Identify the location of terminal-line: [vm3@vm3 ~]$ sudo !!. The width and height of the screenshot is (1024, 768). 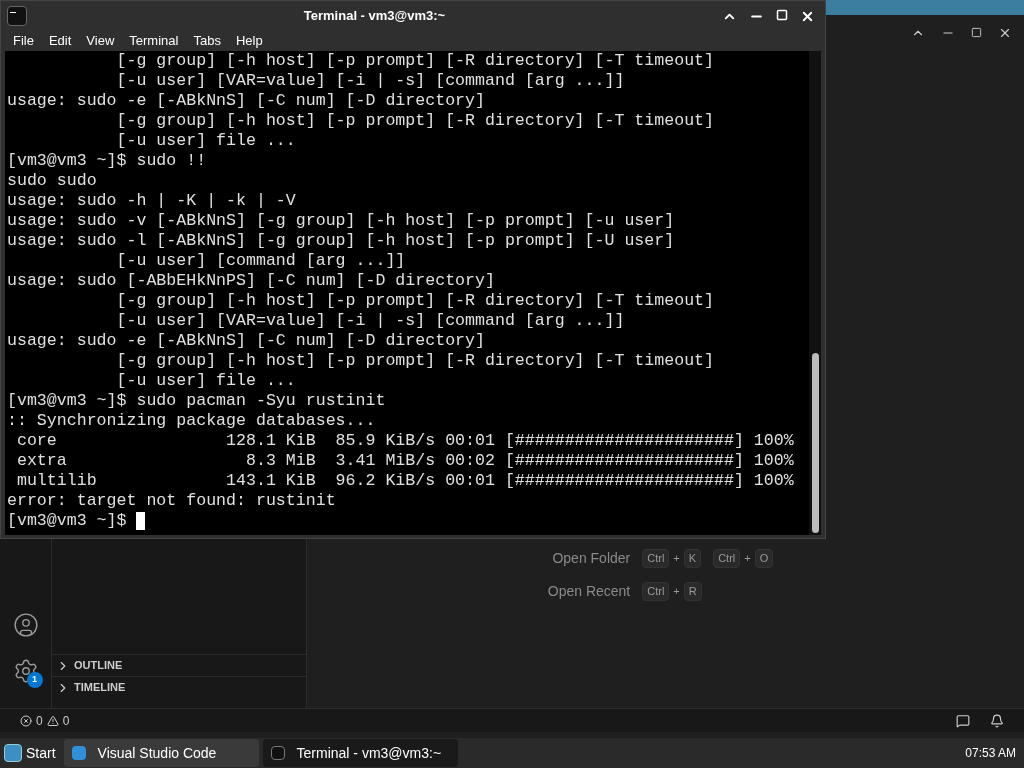
(107, 161).